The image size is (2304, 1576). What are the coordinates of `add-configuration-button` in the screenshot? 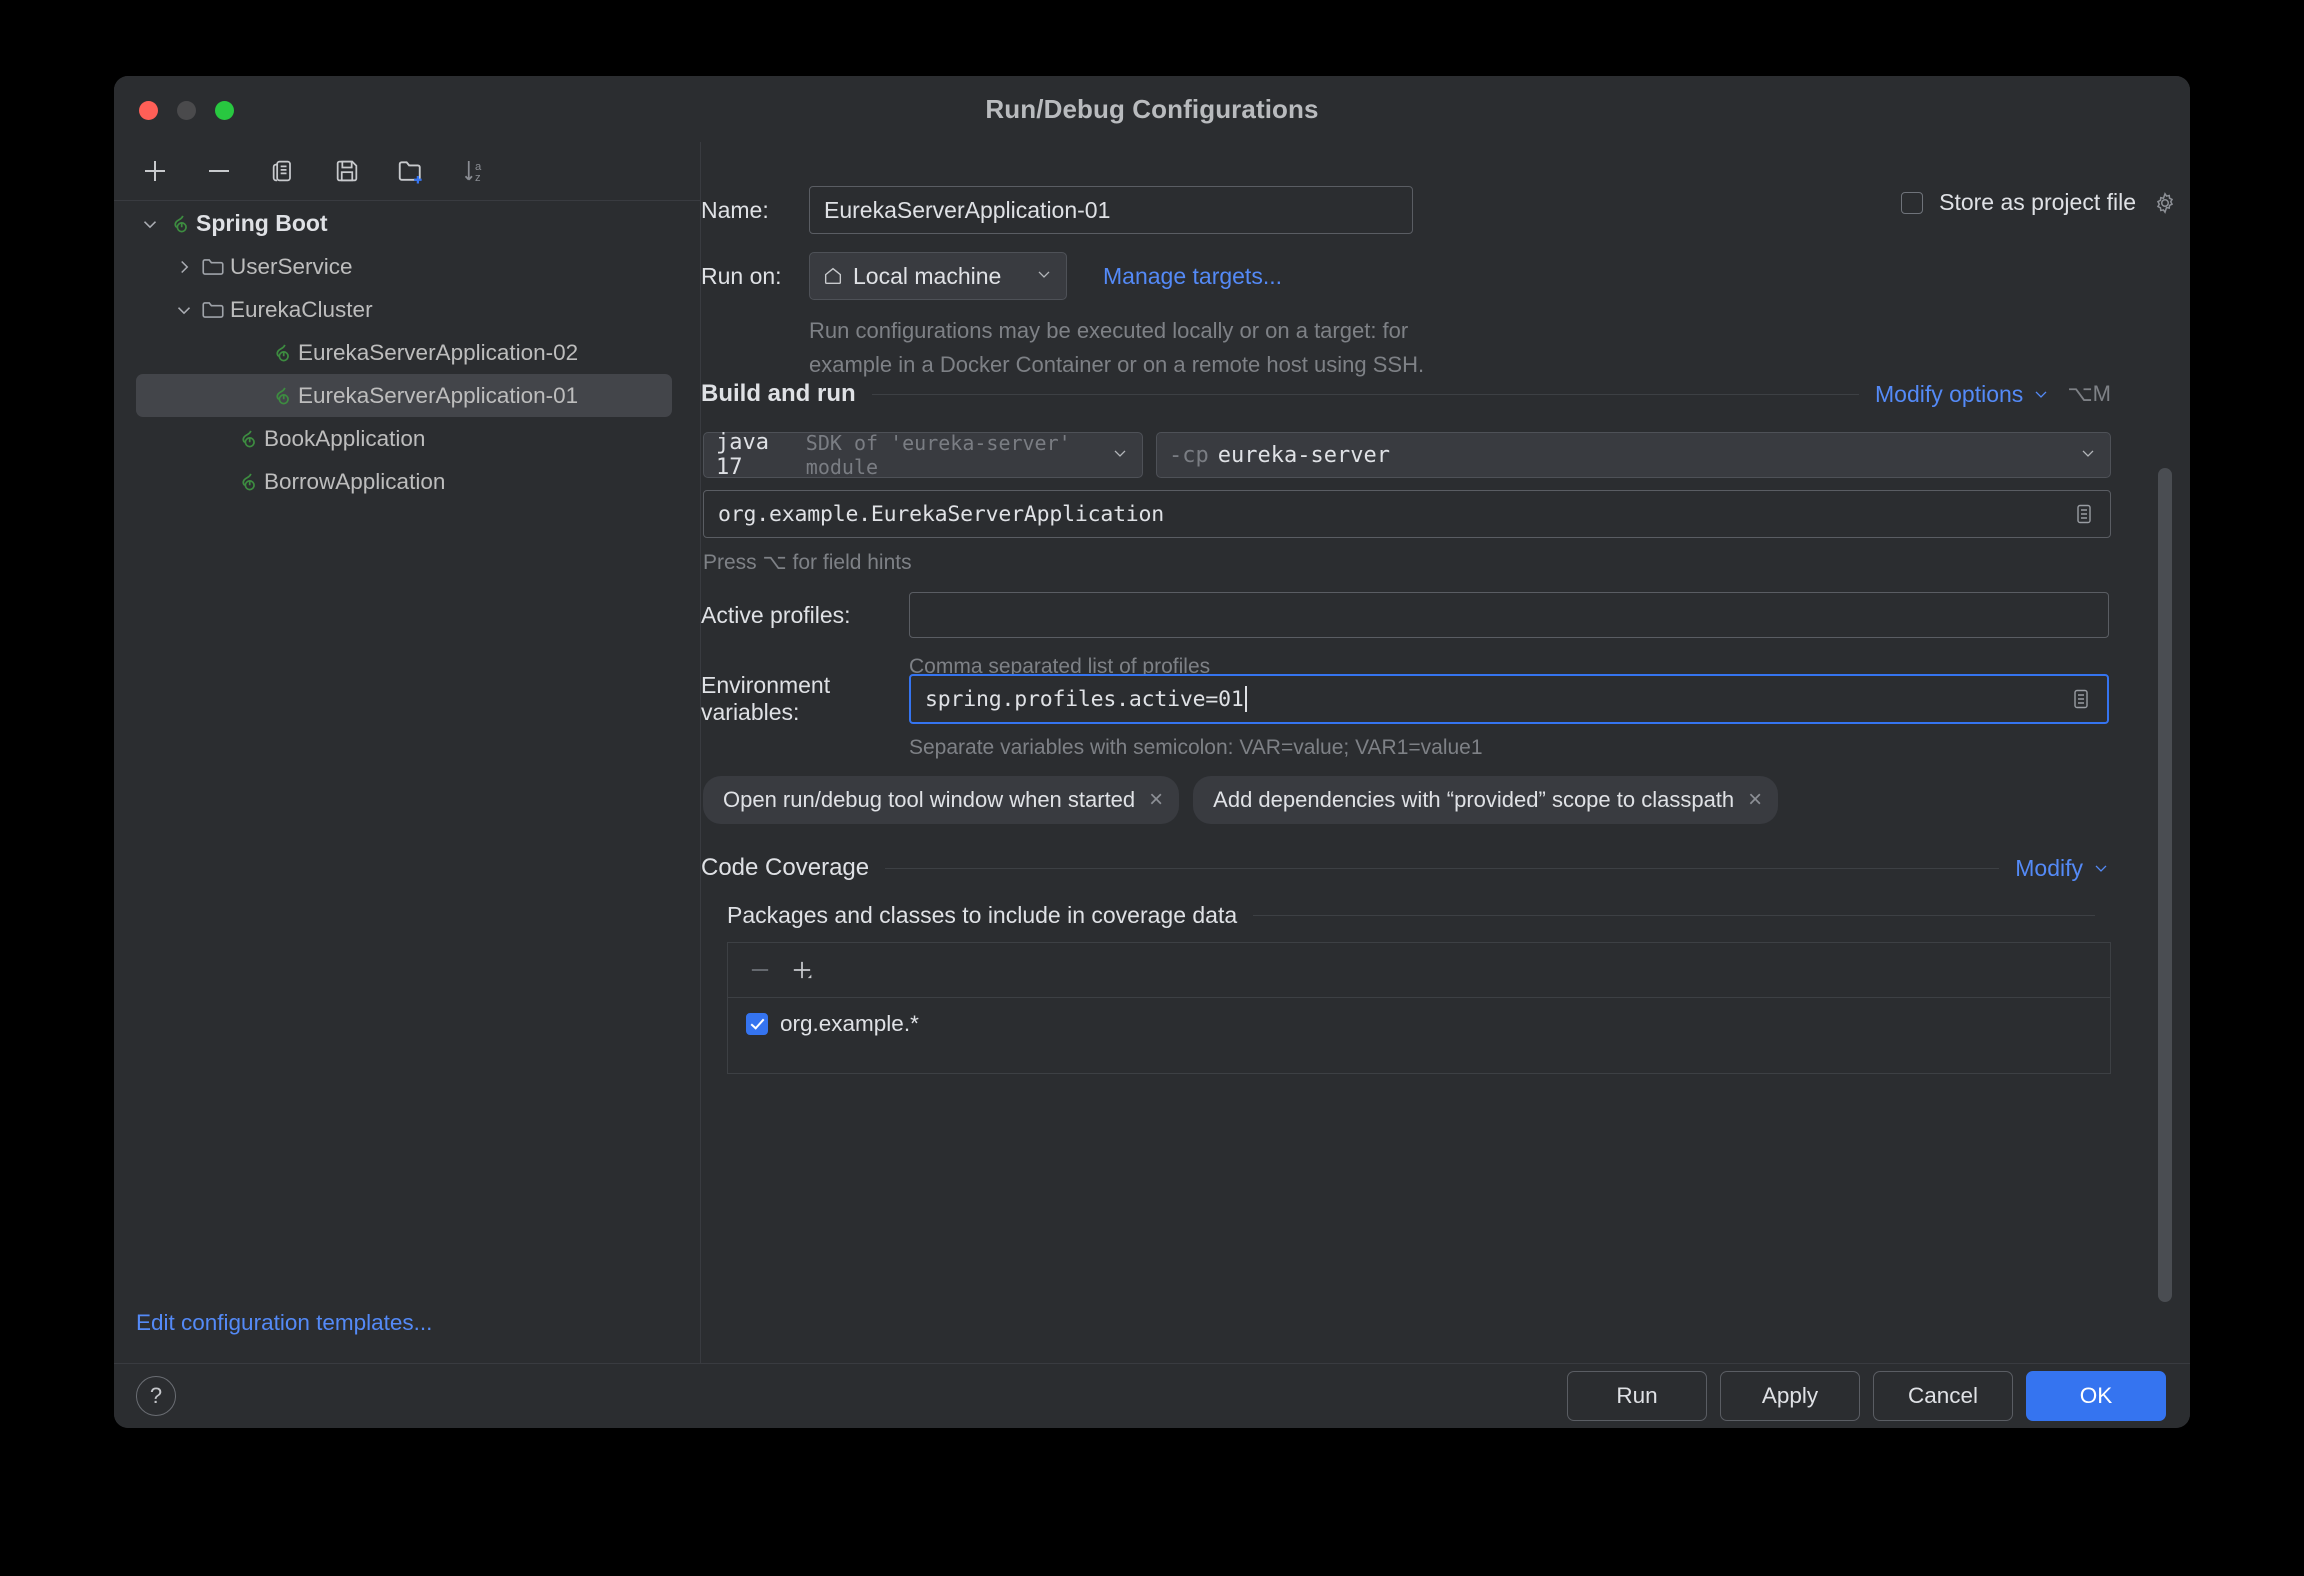 It's located at (155, 171).